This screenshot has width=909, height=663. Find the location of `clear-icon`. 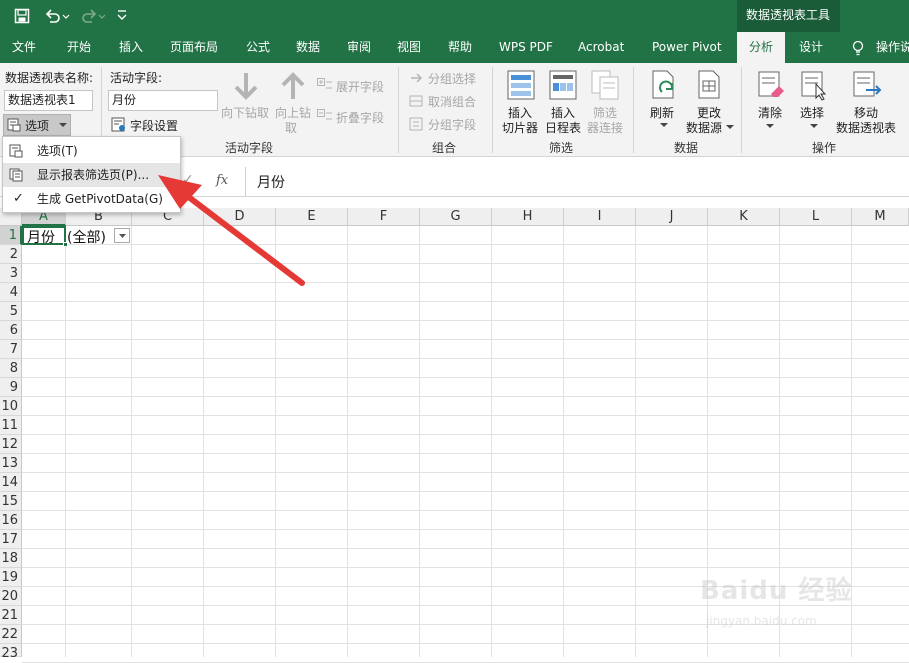

clear-icon is located at coordinates (771, 84).